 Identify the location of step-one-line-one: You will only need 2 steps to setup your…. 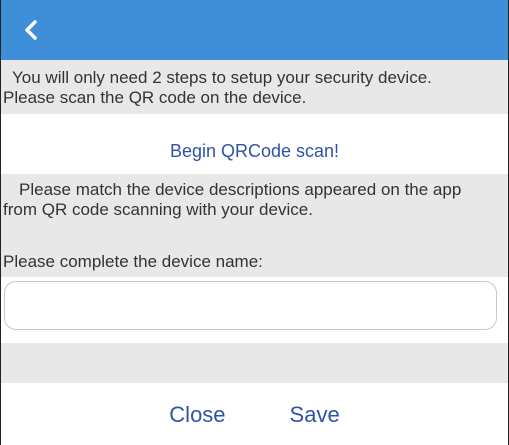
(222, 77).